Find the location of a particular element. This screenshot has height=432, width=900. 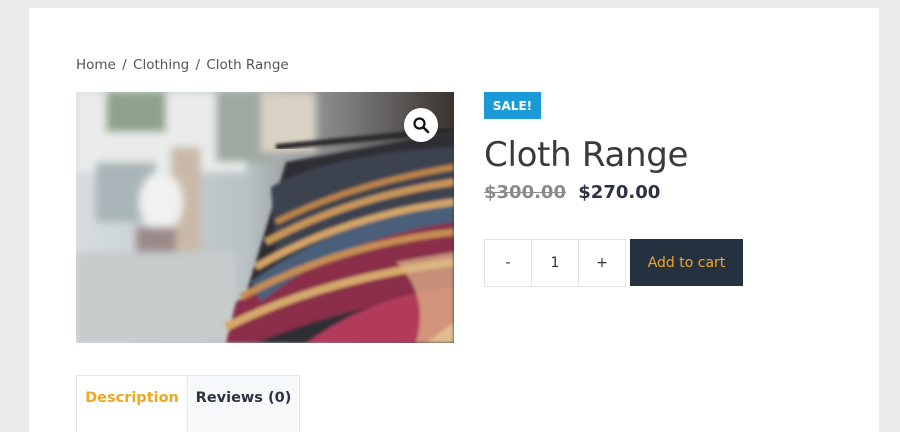

add-to-cart-button: Add to cart is located at coordinates (686, 262).